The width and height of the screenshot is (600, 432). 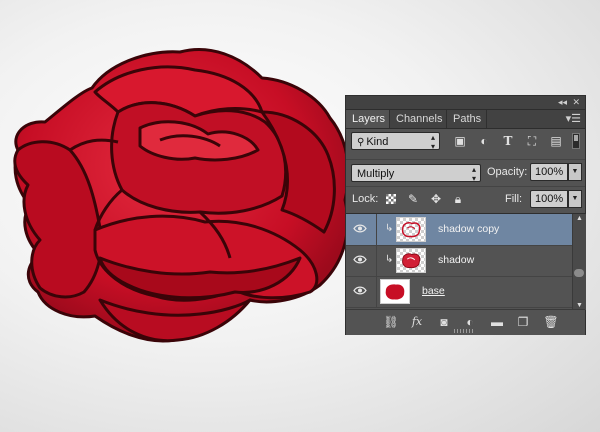 I want to click on lock-transparency-icon, so click(x=391, y=199).